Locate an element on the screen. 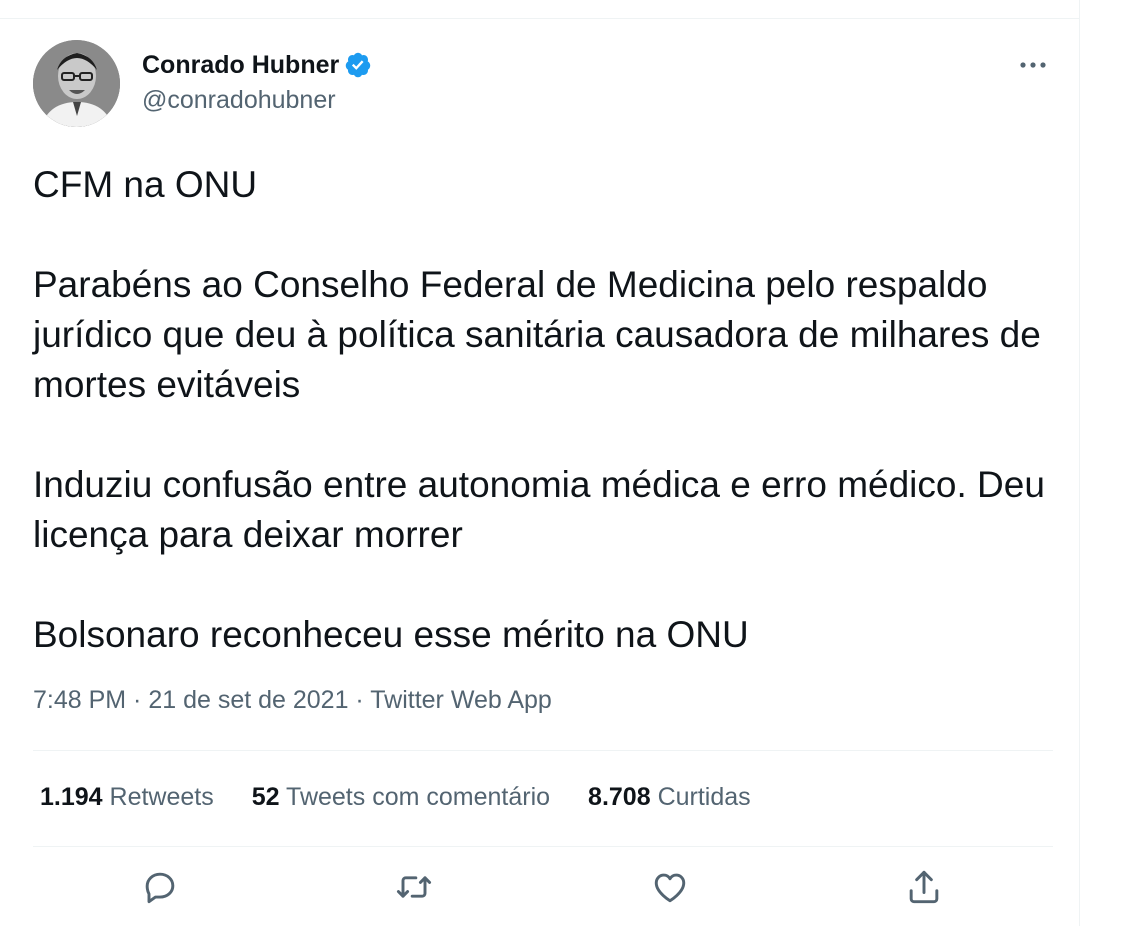 This screenshot has height=926, width=1132. quotes-stat: 52 Tweets com comentário is located at coordinates (401, 797).